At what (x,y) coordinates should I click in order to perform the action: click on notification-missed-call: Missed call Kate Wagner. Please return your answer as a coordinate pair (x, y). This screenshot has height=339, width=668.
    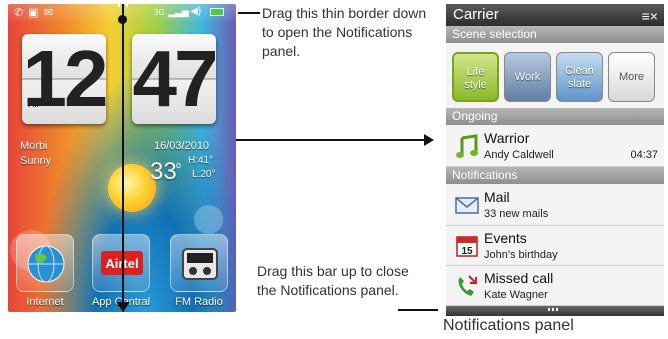
    Looking at the image, I should click on (555, 286).